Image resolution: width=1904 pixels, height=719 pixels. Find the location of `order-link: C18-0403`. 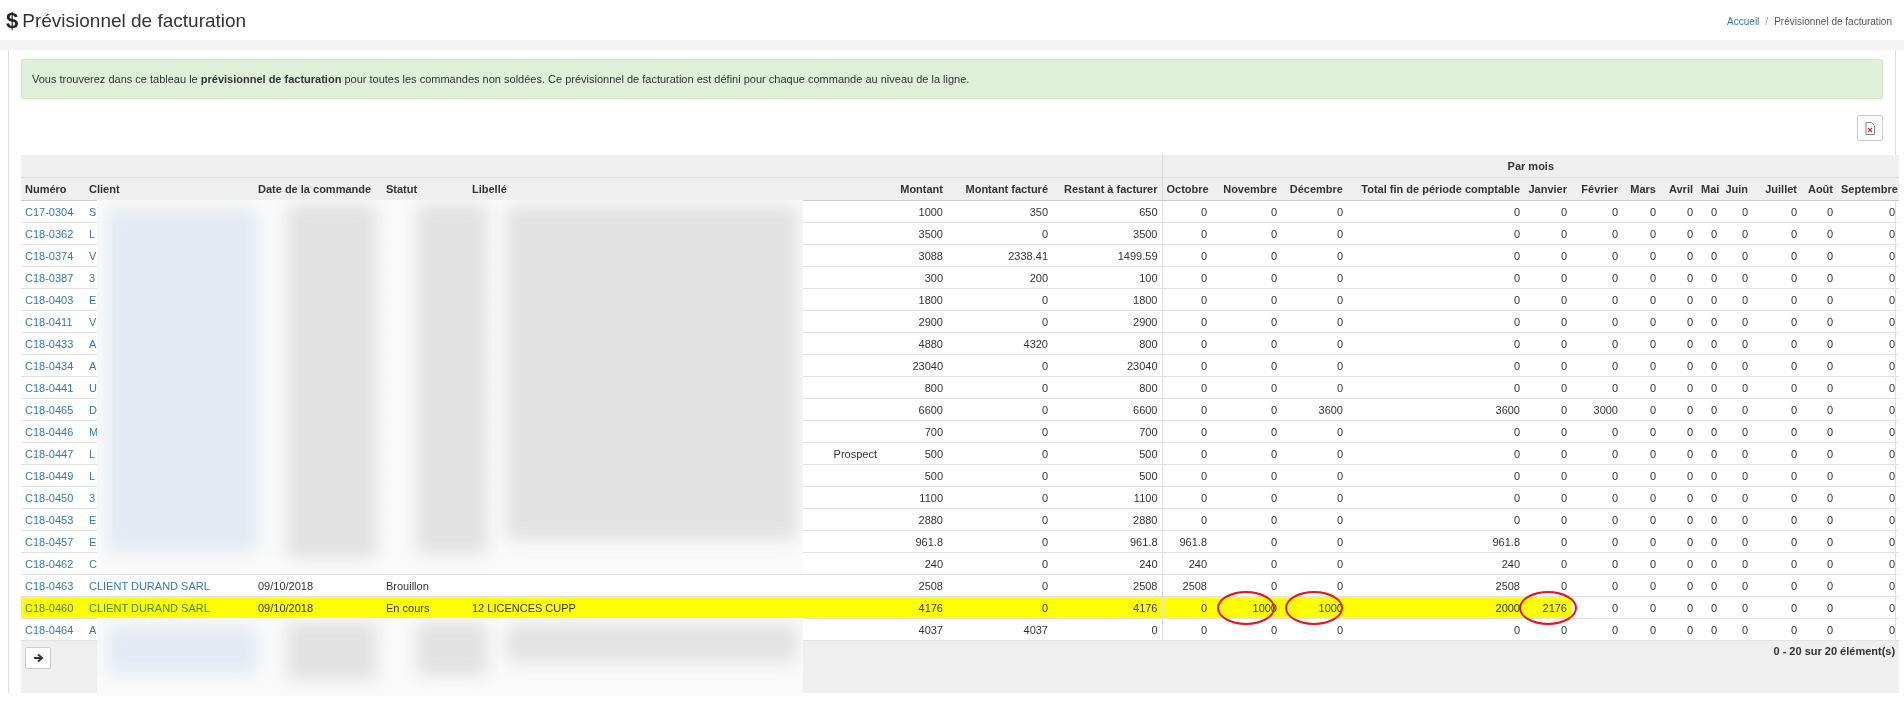

order-link: C18-0403 is located at coordinates (49, 299).